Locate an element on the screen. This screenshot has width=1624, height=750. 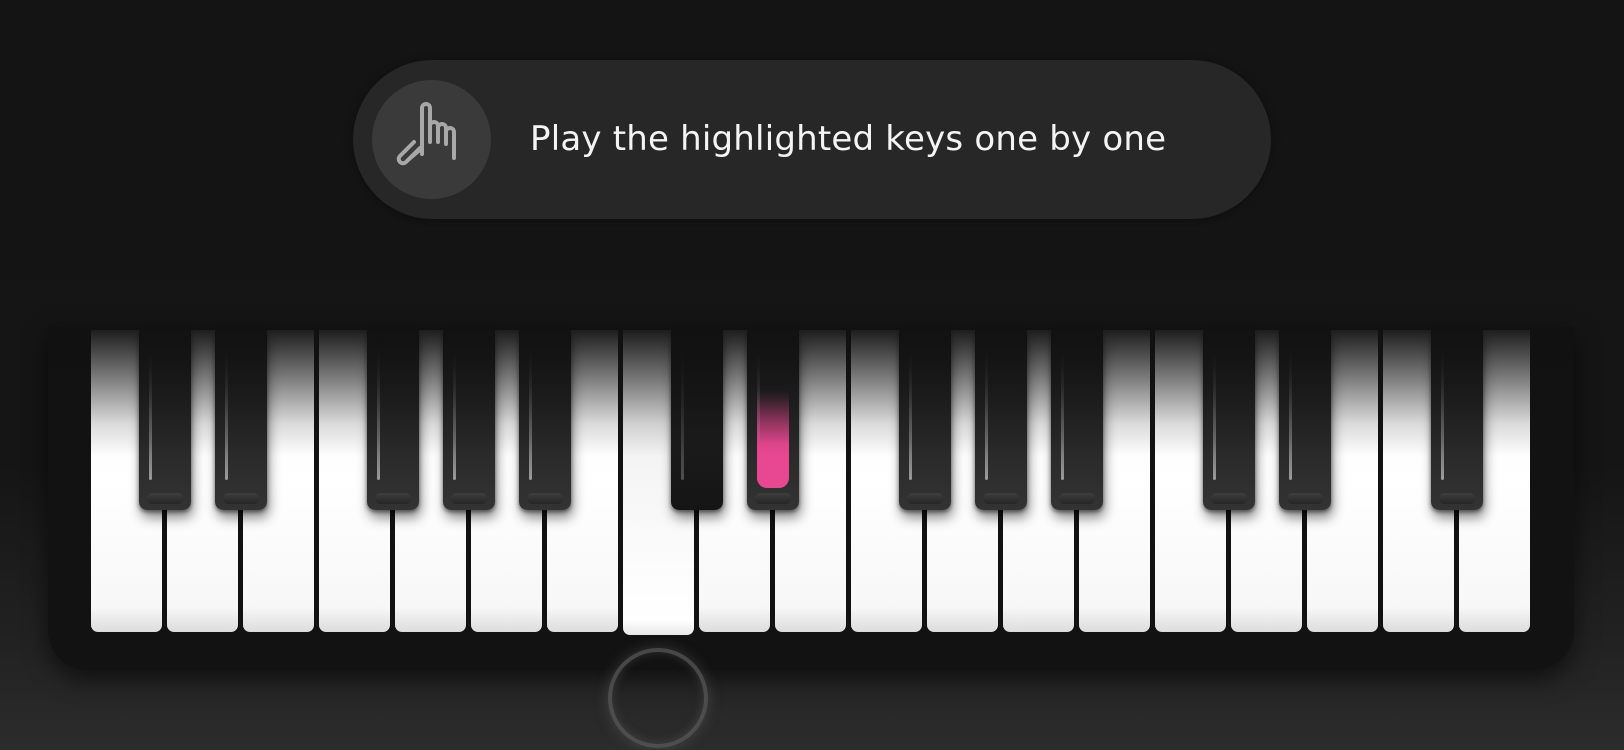
instruction-banner: Play the highlighted keys one by one is located at coordinates (812, 139).